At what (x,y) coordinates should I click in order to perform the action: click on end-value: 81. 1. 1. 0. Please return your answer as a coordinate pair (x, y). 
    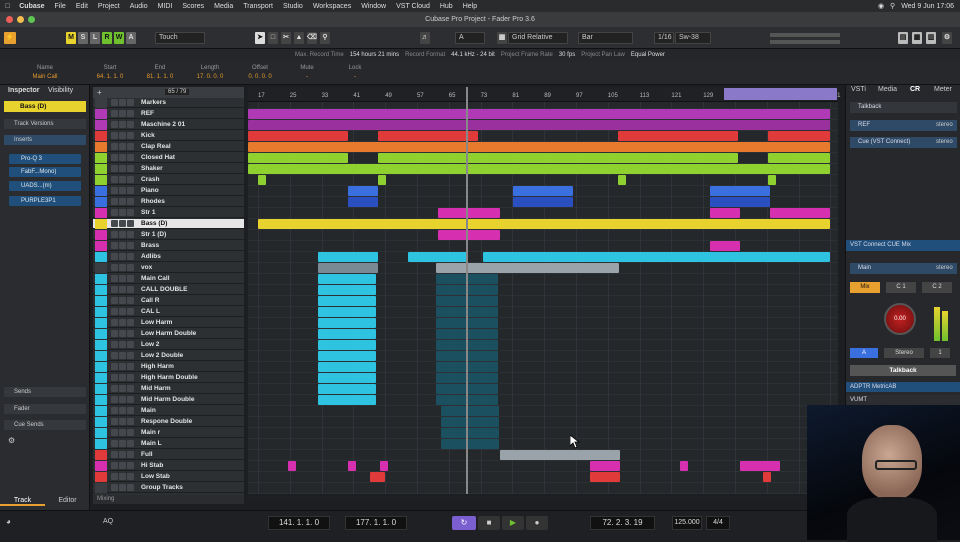
    Looking at the image, I should click on (160, 77).